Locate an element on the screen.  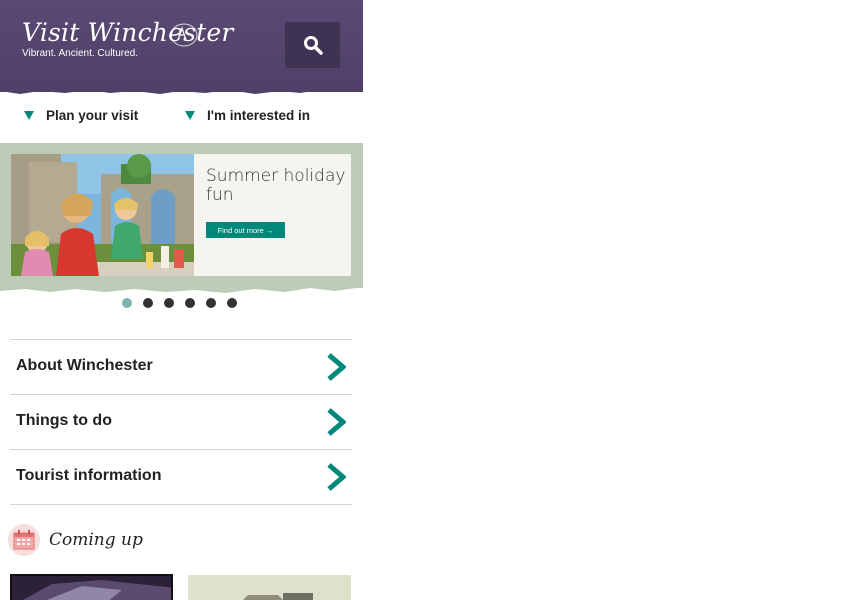
plan-your-visit-menu: Plan your visit is located at coordinates (81, 115).